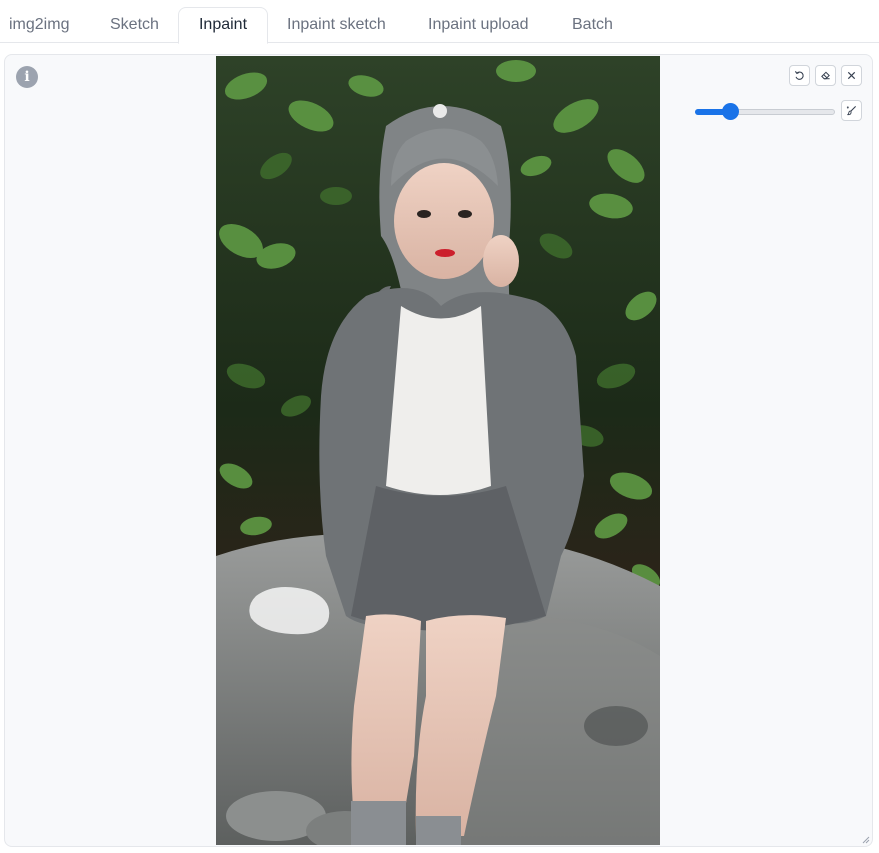 The image size is (879, 853). I want to click on close-icon, so click(851, 75).